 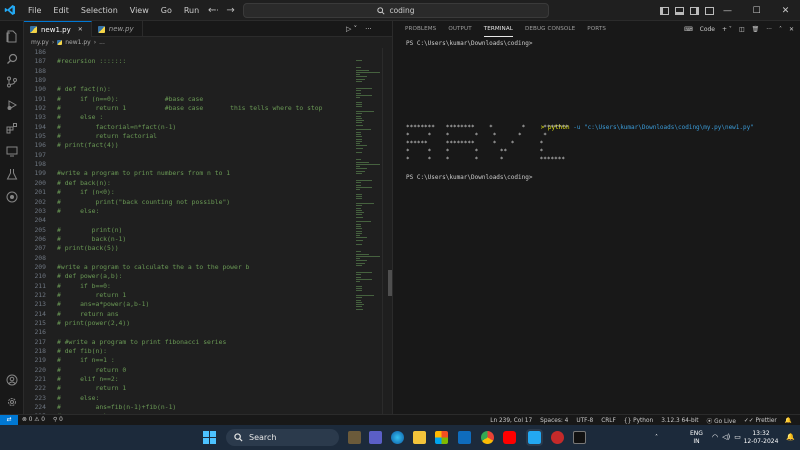 I want to click on code-line: 206 # back(n-1), so click(x=189, y=239).